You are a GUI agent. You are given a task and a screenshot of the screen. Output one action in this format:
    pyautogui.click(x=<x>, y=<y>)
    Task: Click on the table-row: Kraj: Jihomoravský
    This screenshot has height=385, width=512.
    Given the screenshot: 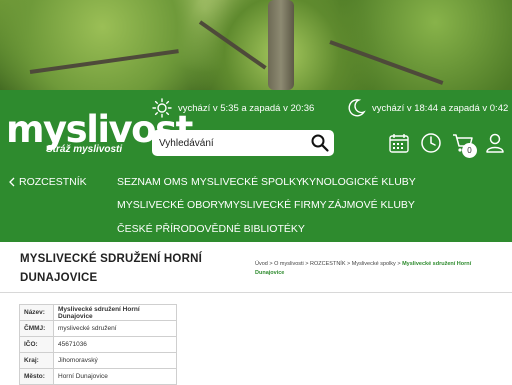 What is the action you would take?
    pyautogui.click(x=98, y=360)
    